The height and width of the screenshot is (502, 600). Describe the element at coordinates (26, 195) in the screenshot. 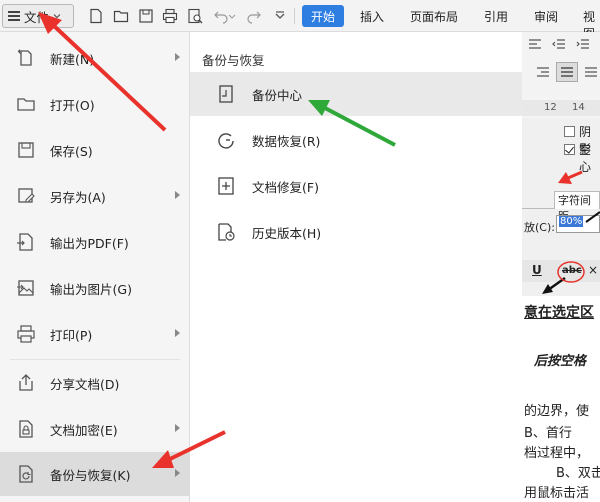

I see `save-as-icon` at that location.